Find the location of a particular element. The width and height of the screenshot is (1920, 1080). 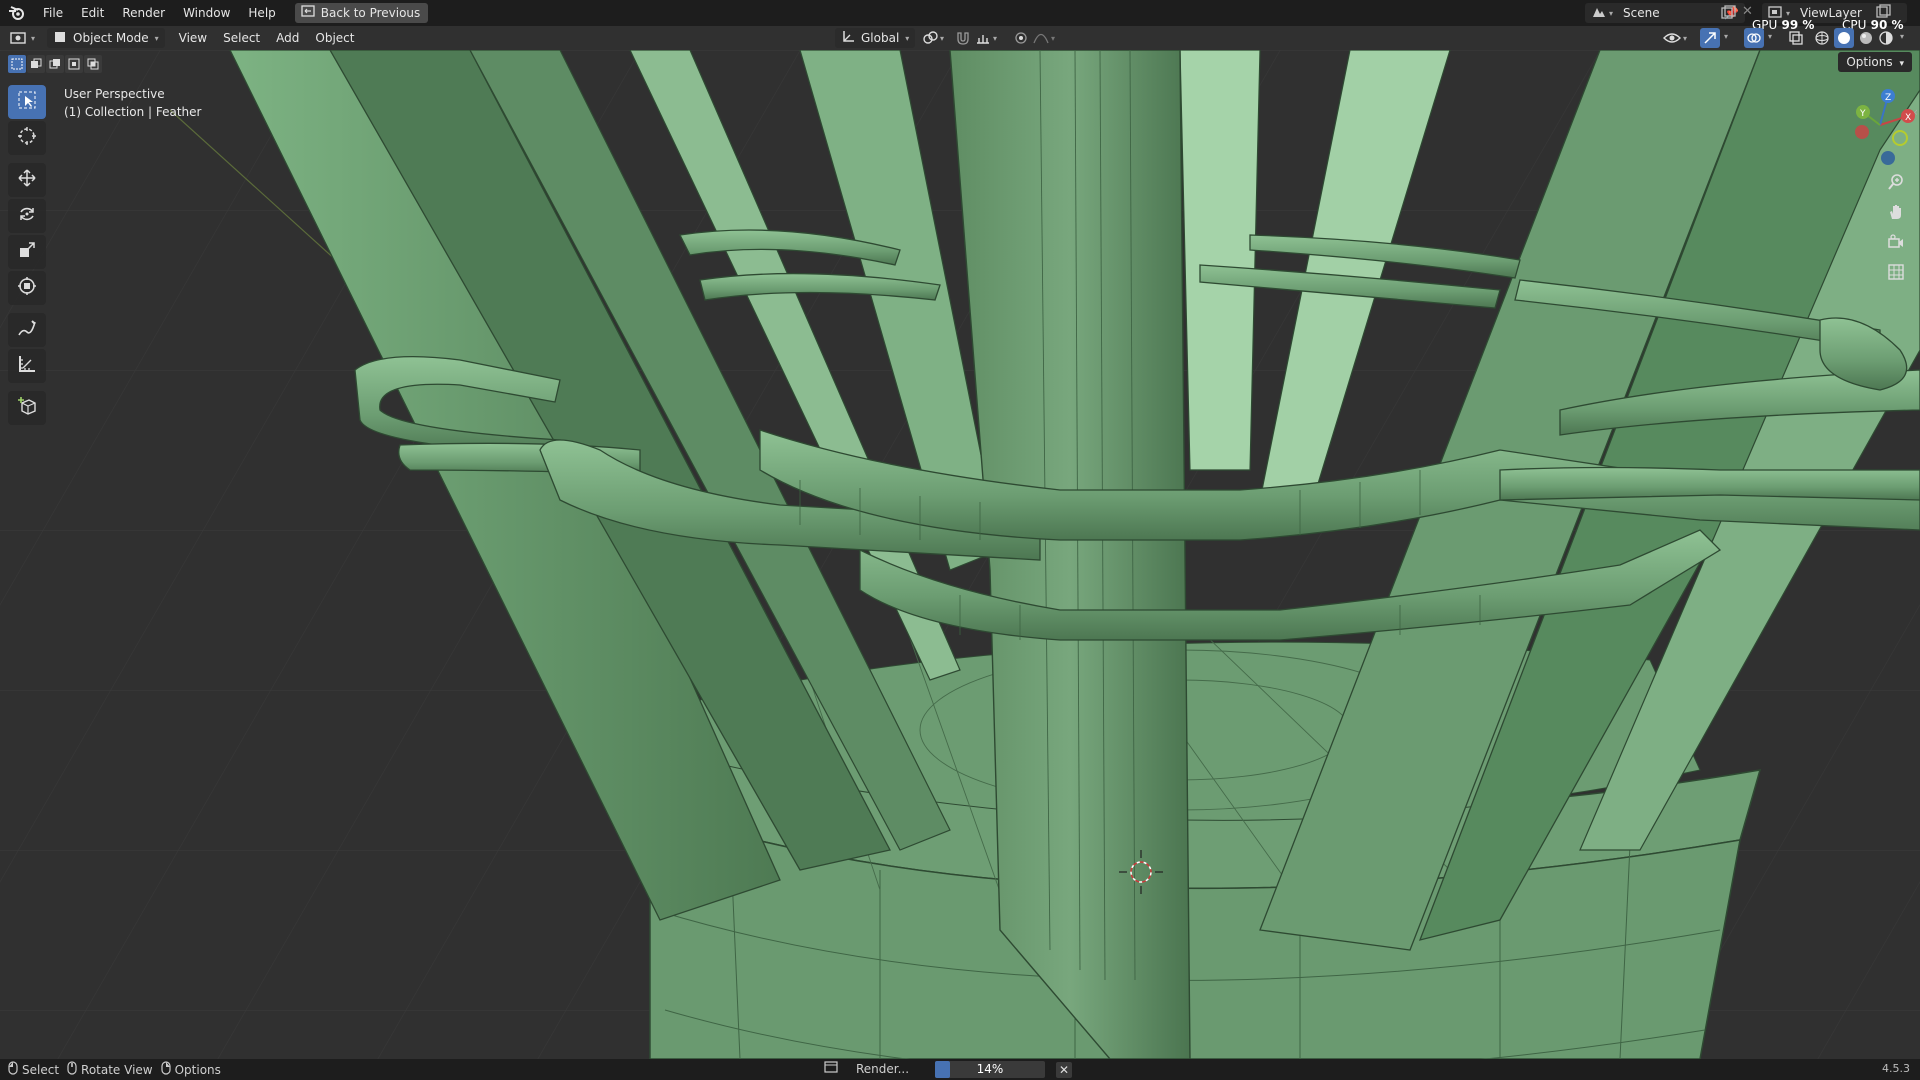

transform-tool is located at coordinates (27, 288).